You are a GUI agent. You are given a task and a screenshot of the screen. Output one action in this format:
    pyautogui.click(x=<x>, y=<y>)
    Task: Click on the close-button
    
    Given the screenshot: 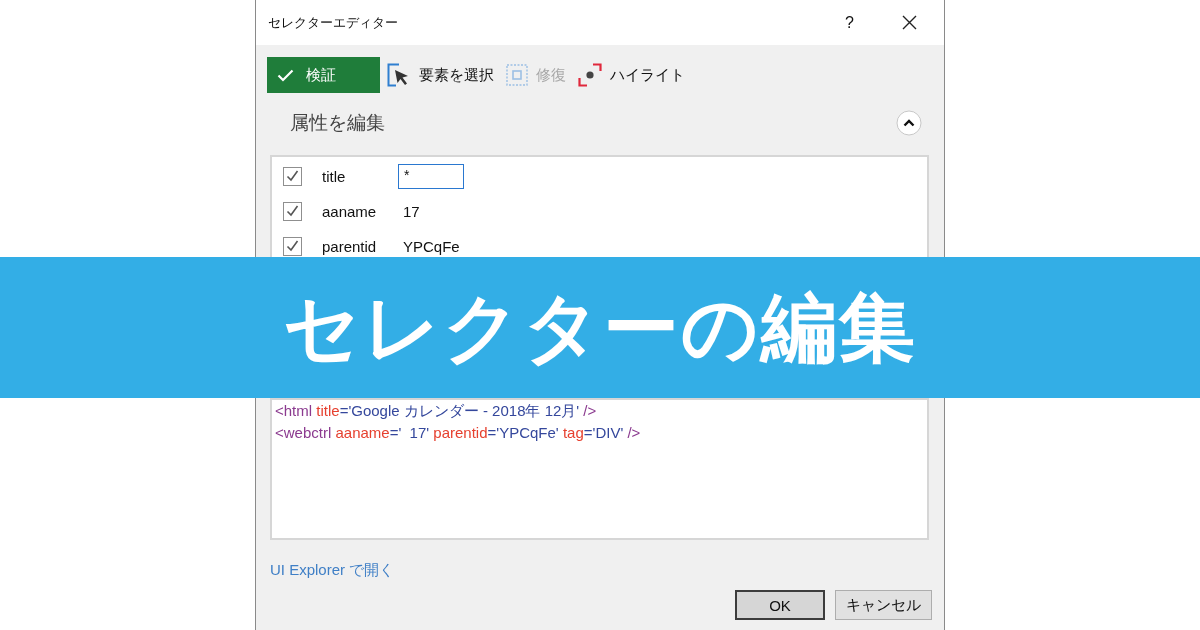 What is the action you would take?
    pyautogui.click(x=909, y=22)
    